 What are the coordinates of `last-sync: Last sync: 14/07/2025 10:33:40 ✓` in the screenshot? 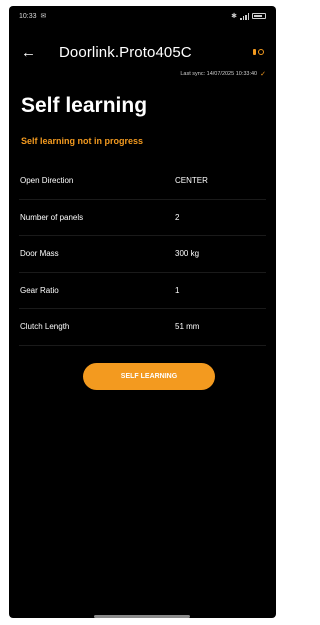 It's located at (223, 74).